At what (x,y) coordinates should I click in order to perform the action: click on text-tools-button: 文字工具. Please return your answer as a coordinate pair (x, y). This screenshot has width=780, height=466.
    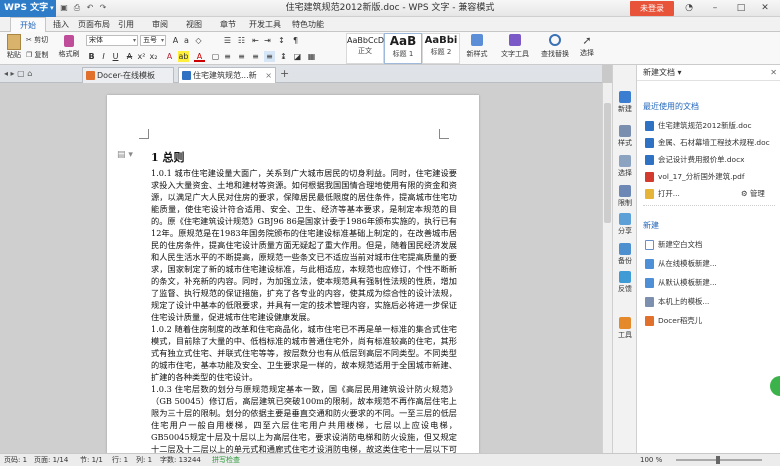
    Looking at the image, I should click on (515, 46).